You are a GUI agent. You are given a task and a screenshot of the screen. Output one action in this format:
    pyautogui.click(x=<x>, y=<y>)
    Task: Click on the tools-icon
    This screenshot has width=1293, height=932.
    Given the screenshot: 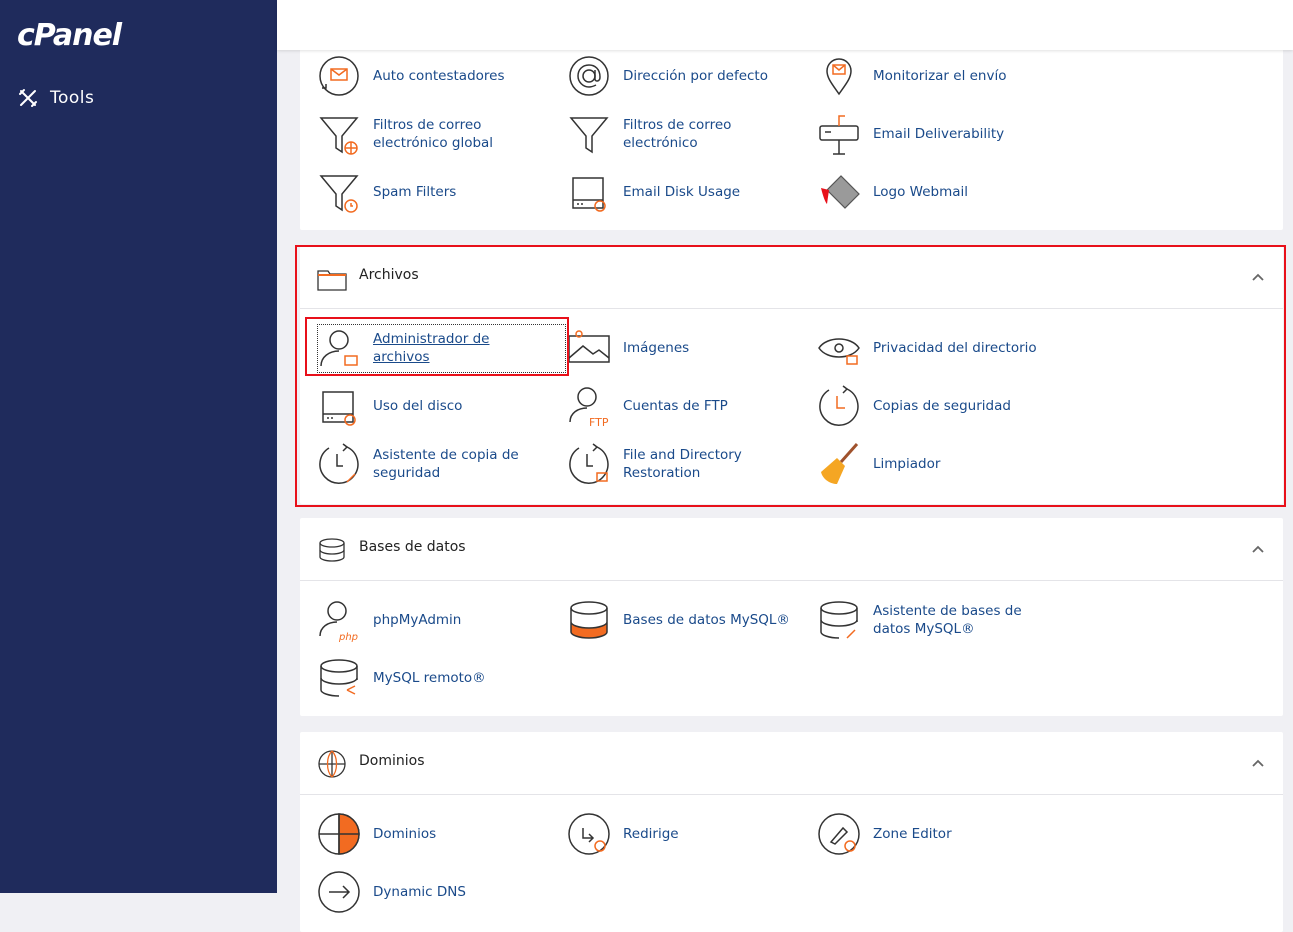 What is the action you would take?
    pyautogui.click(x=28, y=98)
    